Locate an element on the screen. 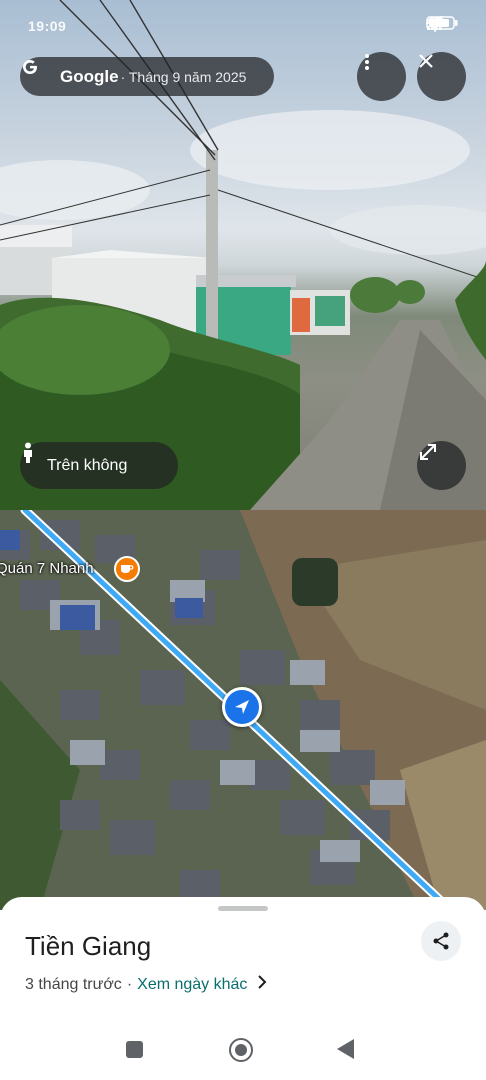 This screenshot has width=486, height=1080. share-button is located at coordinates (441, 941).